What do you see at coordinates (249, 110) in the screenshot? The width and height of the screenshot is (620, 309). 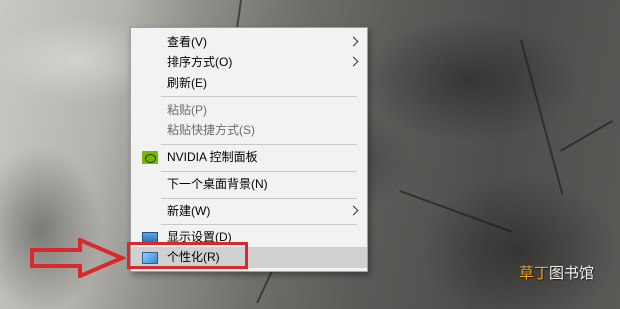 I see `menu-item-paste: 粘贴(P)` at bounding box center [249, 110].